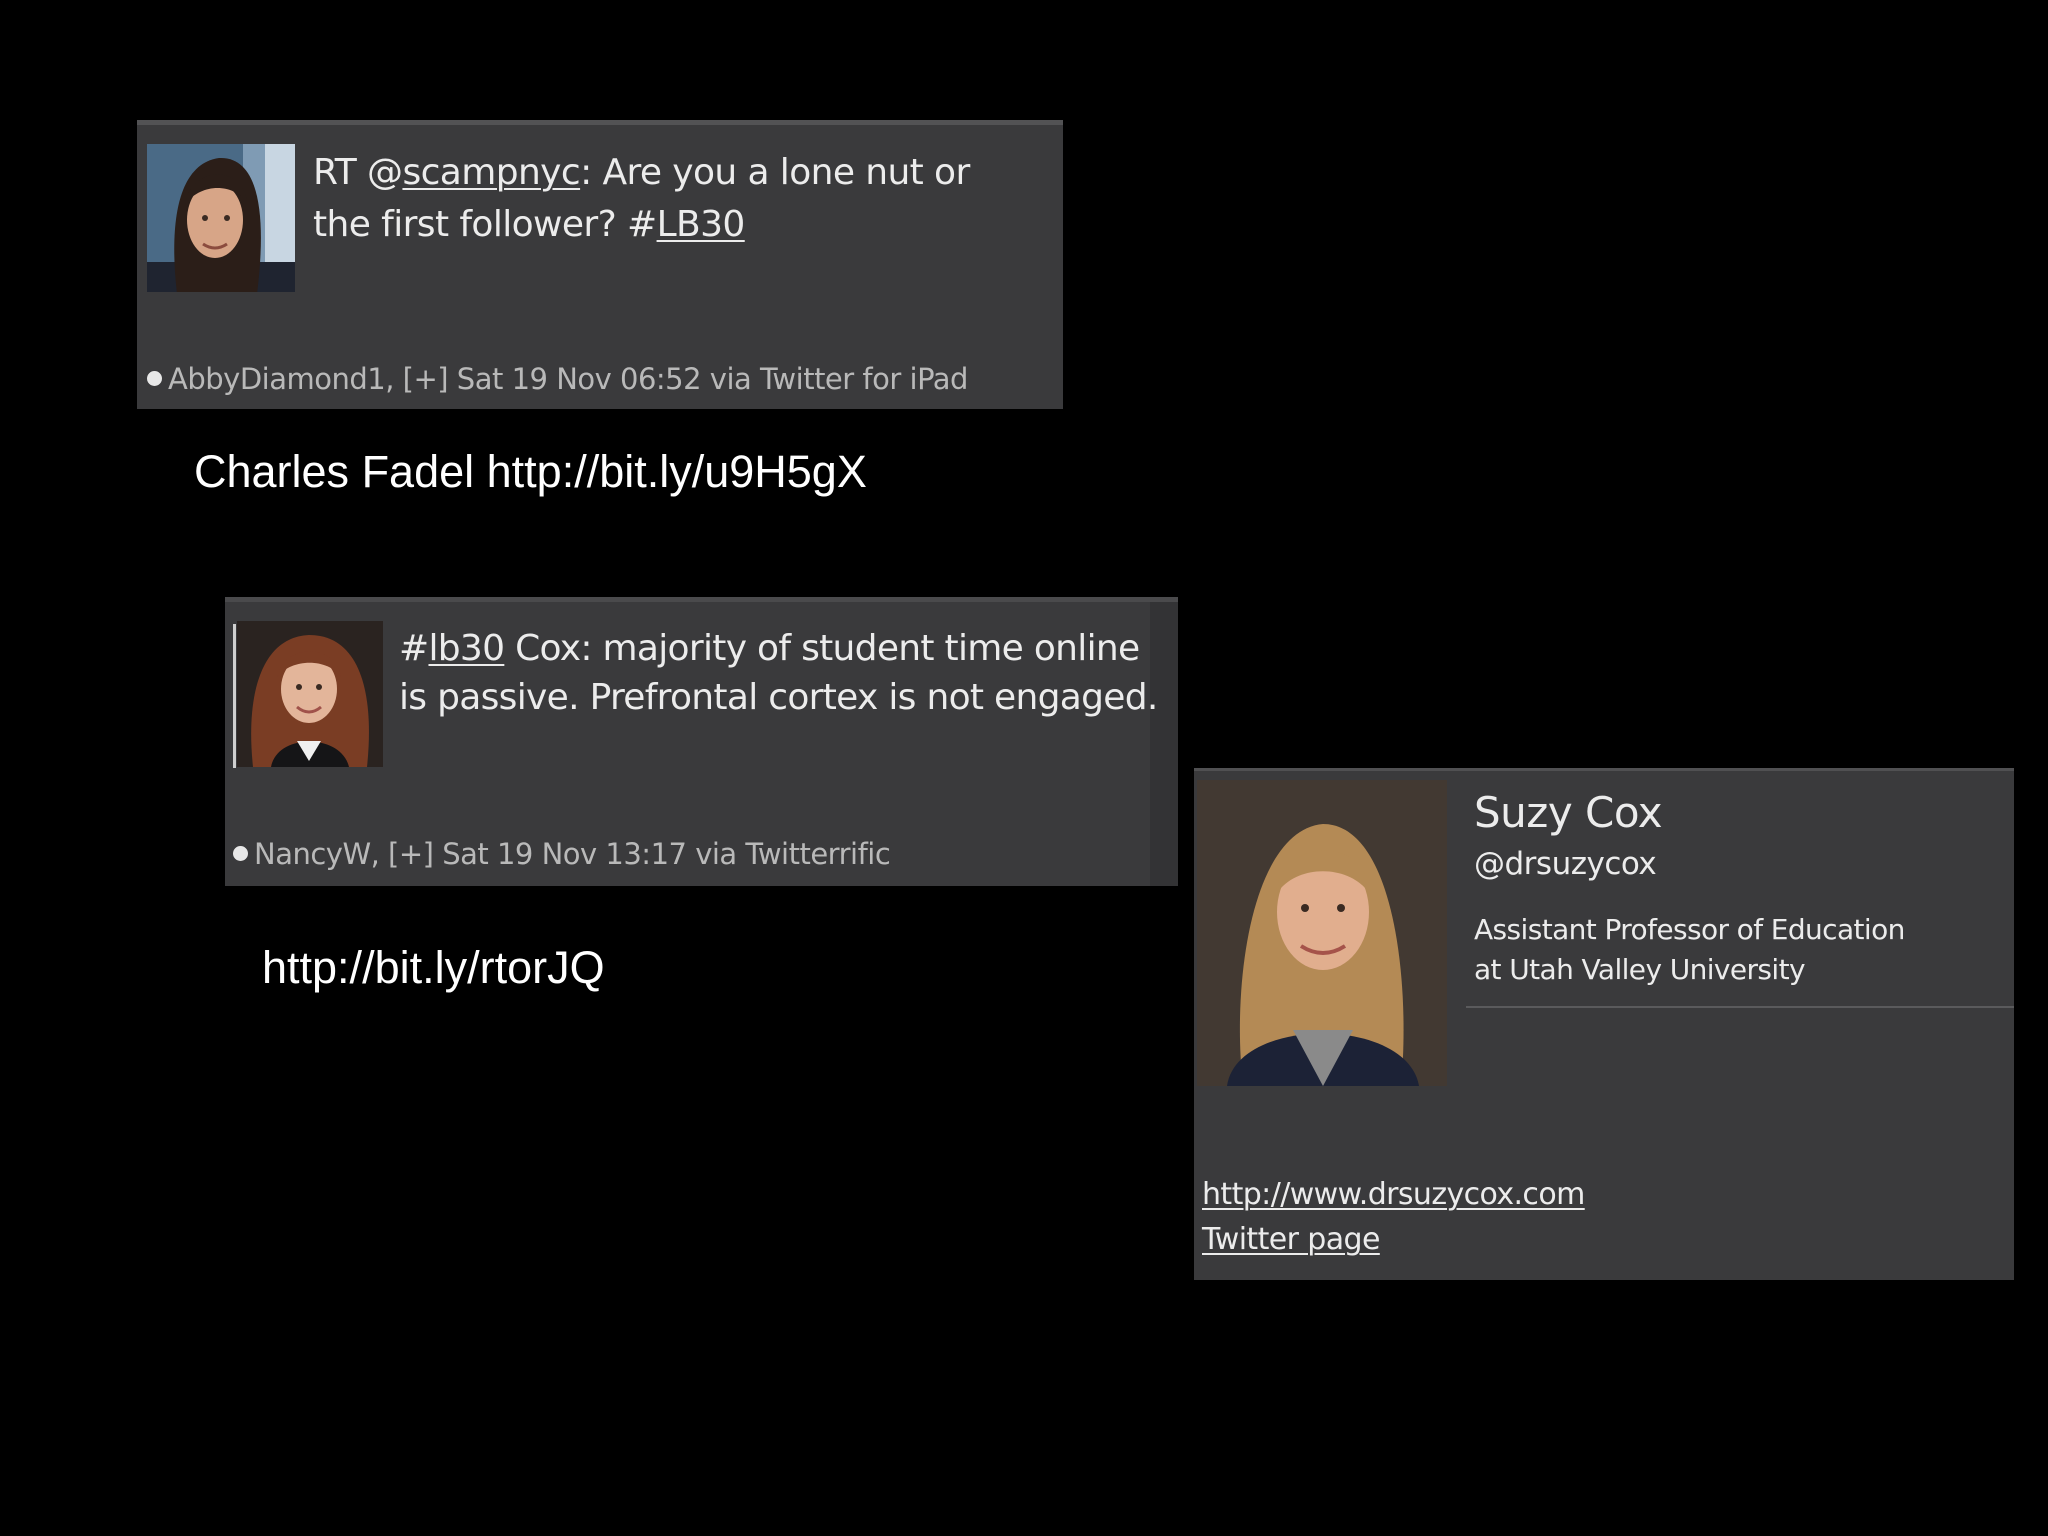 The width and height of the screenshot is (2048, 1536). Describe the element at coordinates (358, 172) in the screenshot. I see `tweet-text-prefix: RT @` at that location.